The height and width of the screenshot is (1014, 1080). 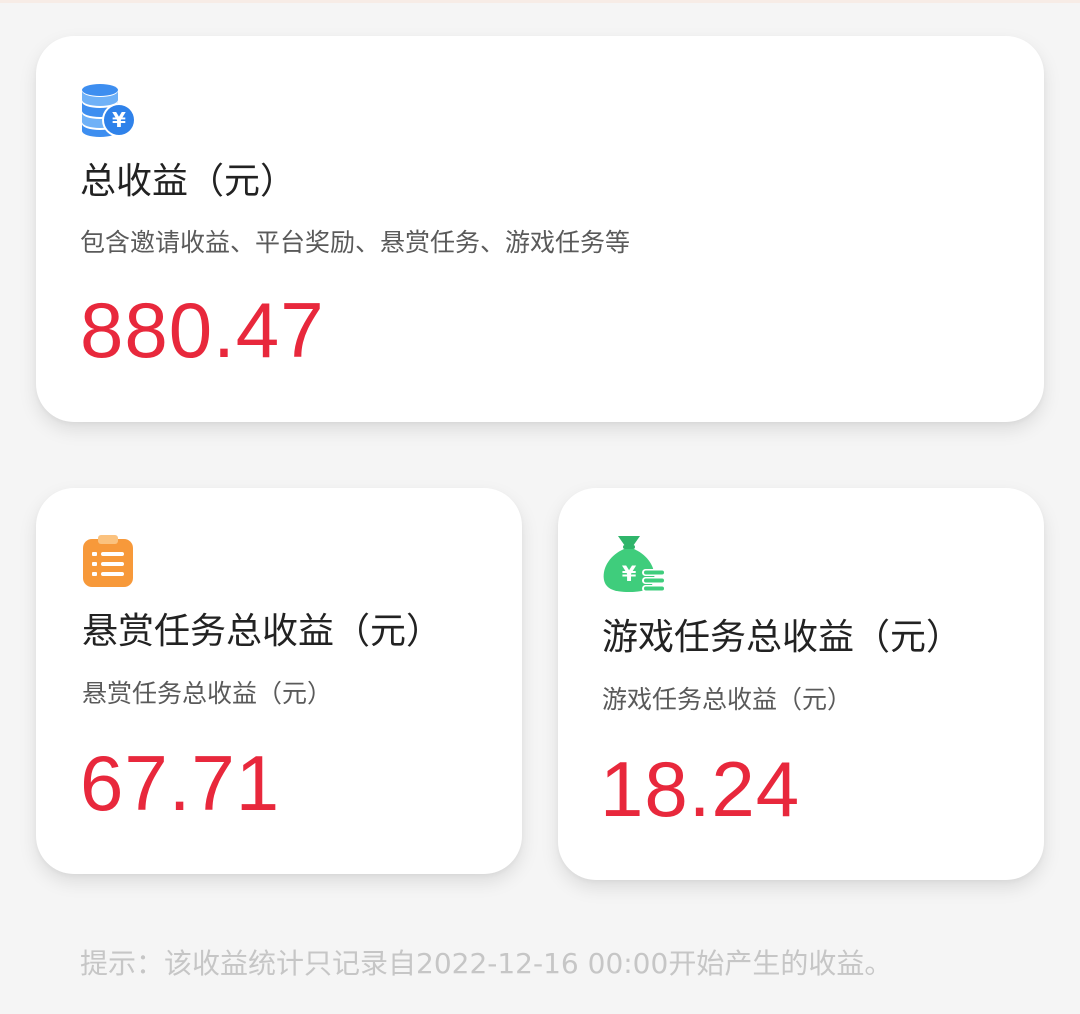 What do you see at coordinates (262, 631) in the screenshot?
I see `card-title: 悬赏任务总收益（元）` at bounding box center [262, 631].